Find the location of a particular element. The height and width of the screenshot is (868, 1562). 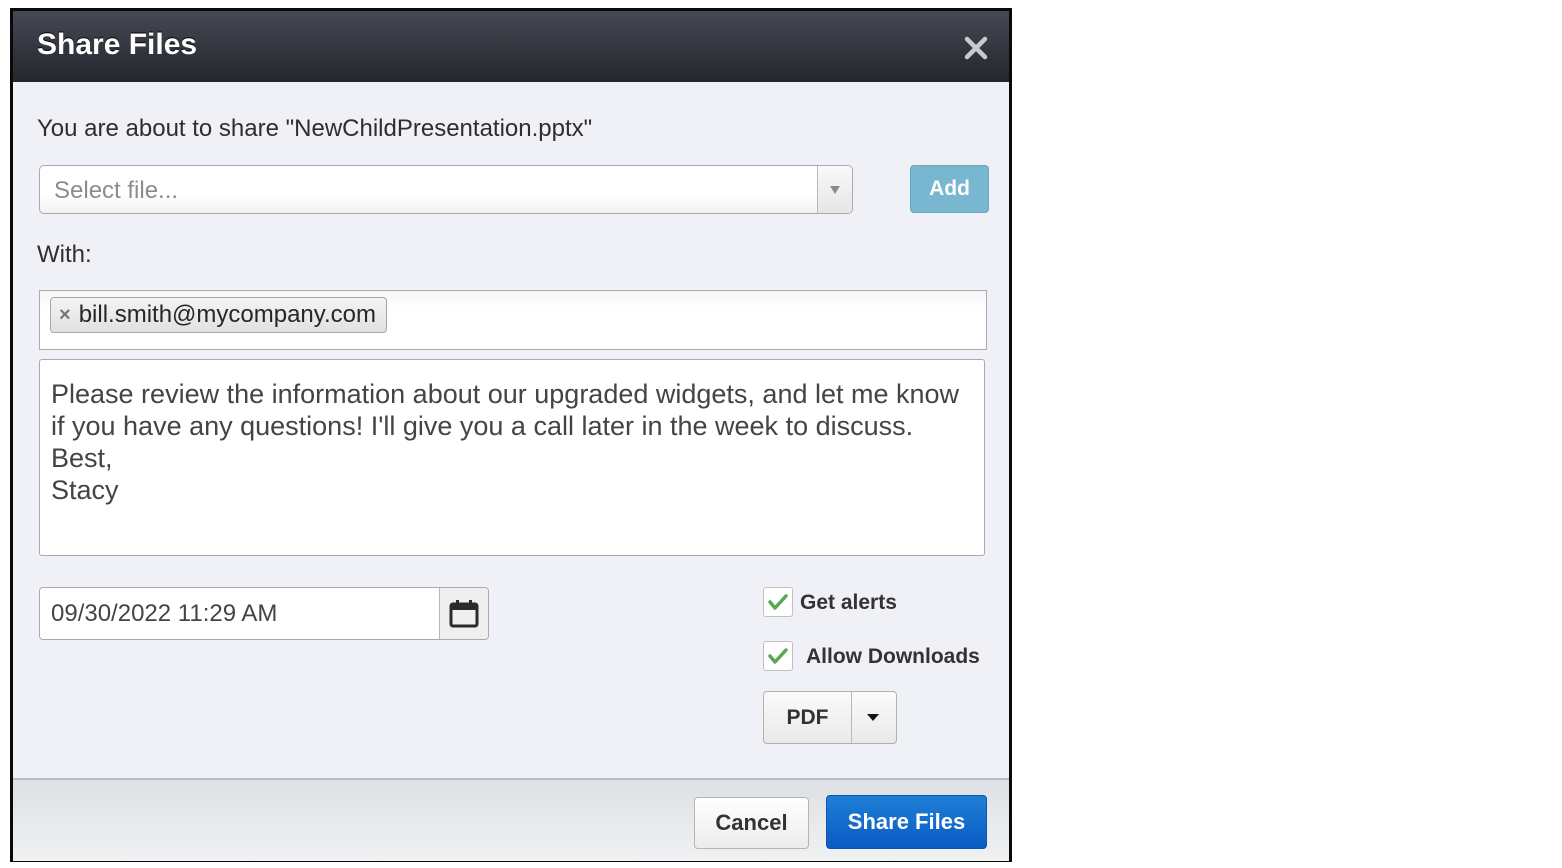

calendar-icon is located at coordinates (464, 614).